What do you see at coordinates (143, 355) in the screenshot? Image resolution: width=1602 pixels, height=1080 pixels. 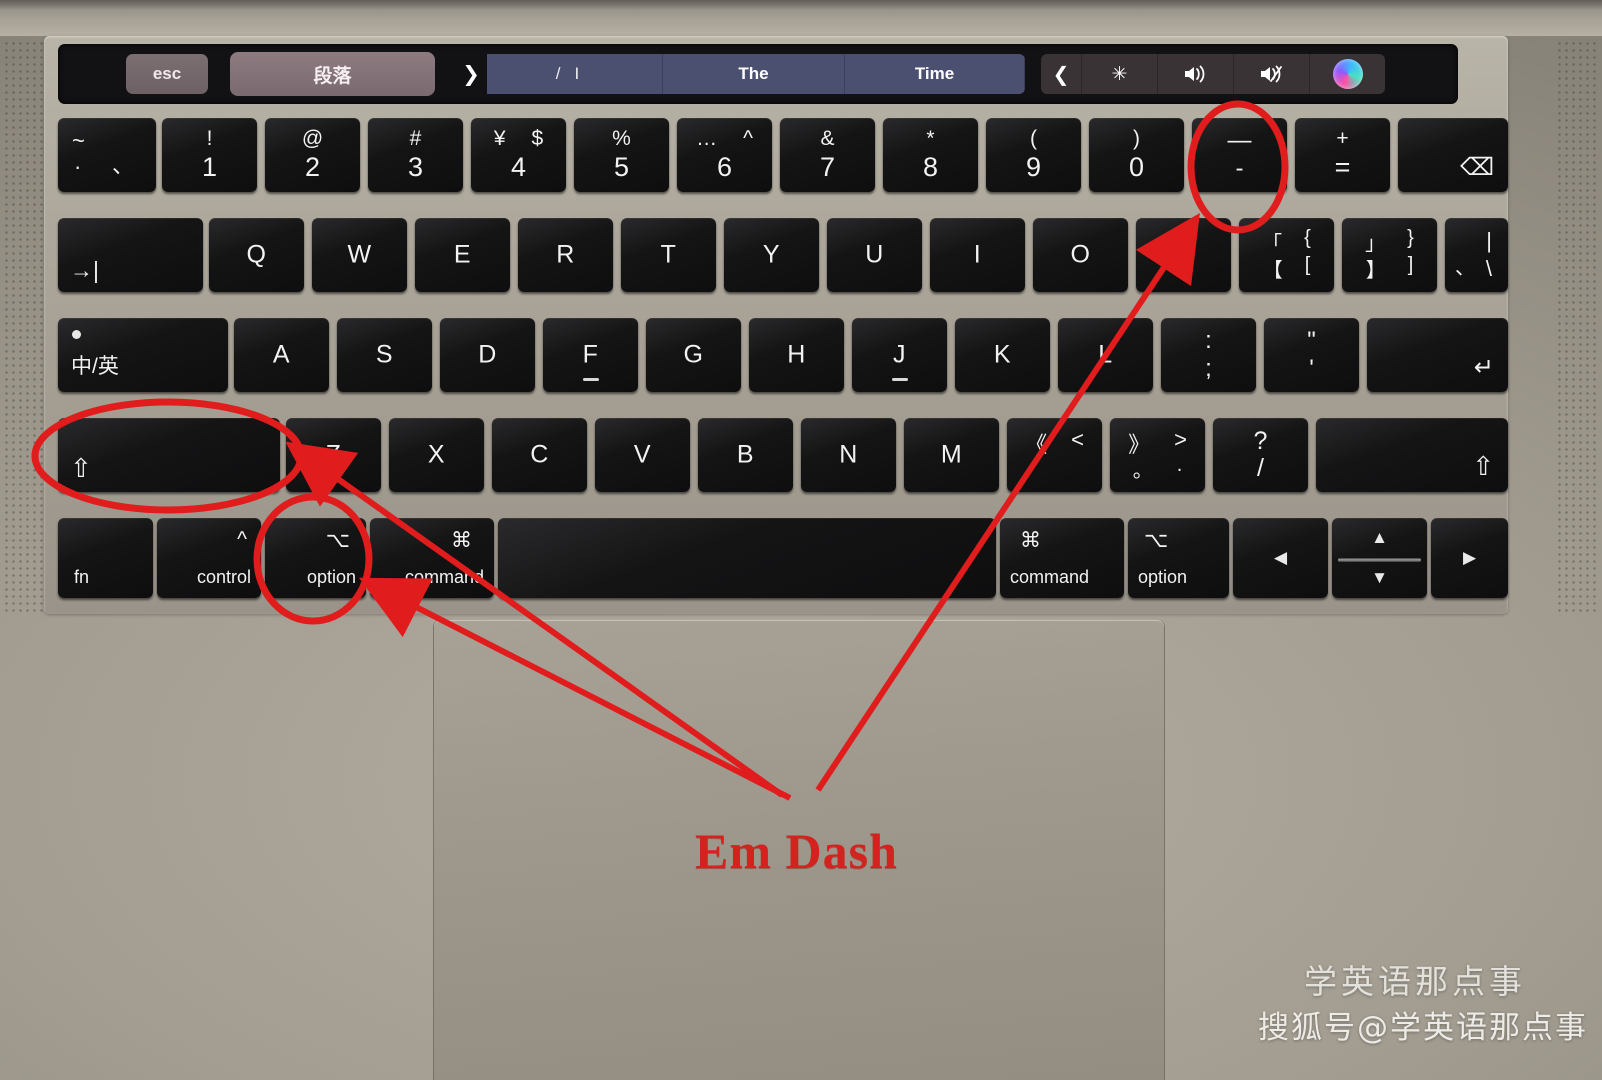 I see `caps-lock-key: 中/英` at bounding box center [143, 355].